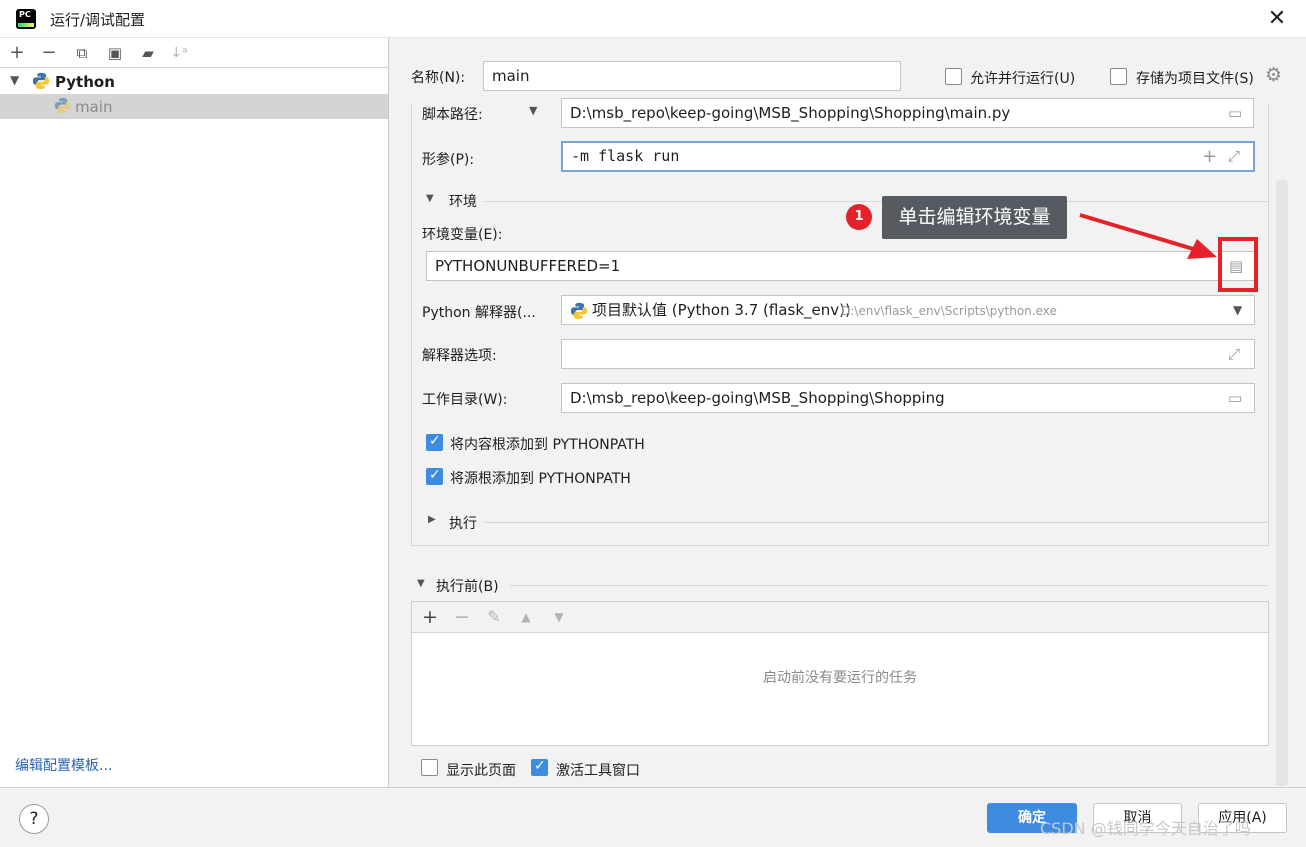  Describe the element at coordinates (82, 53) in the screenshot. I see `copy-config-icon: ⧉` at that location.